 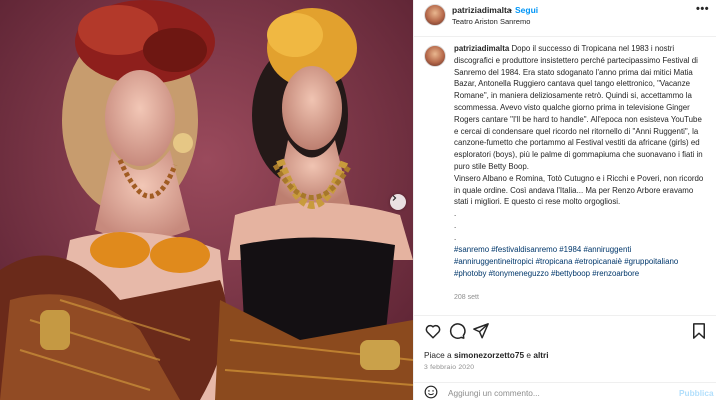 I want to click on header-username: patriziadimalta, so click(x=482, y=10).